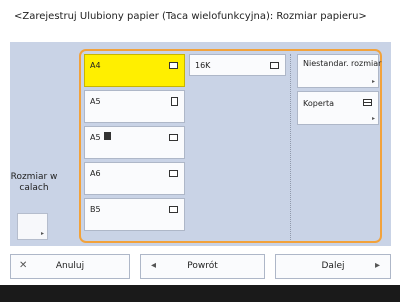  I want to click on custom-size-label: Niestandar. rozmiar, so click(342, 63).